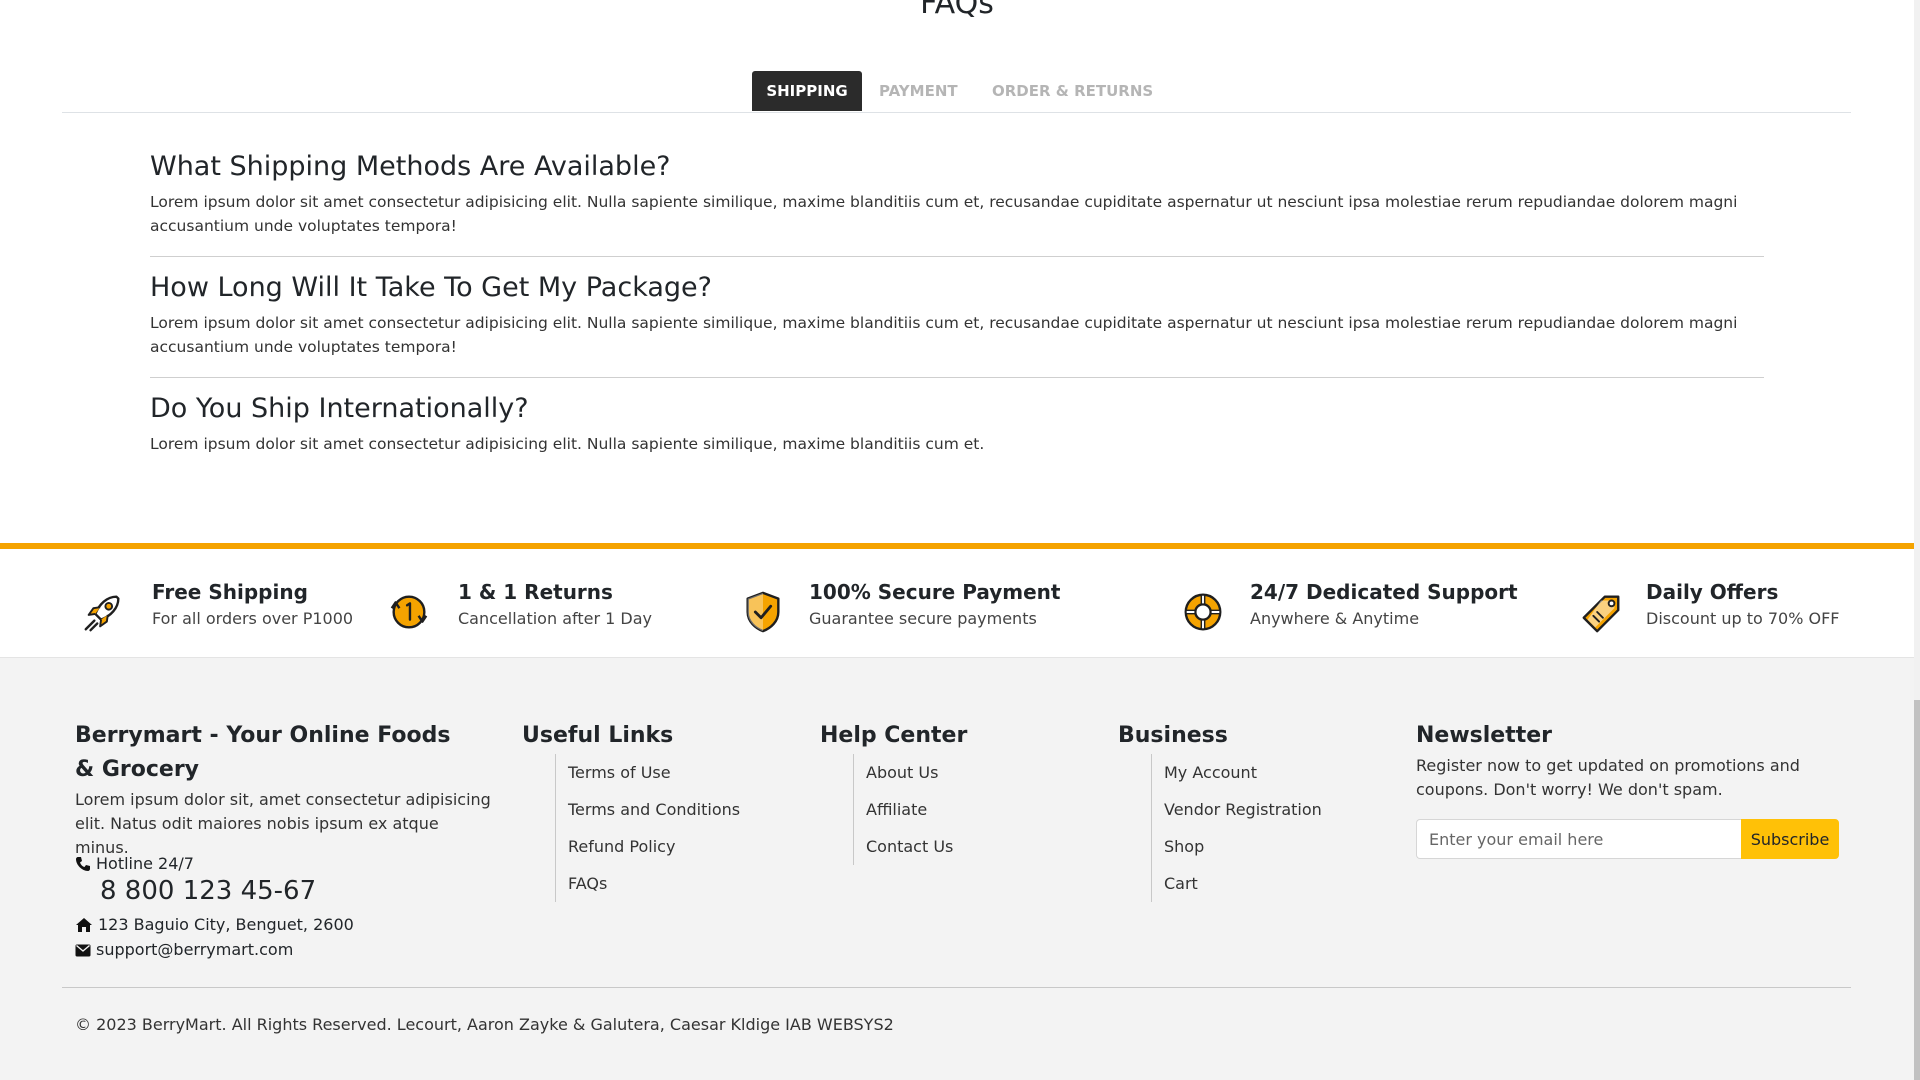  Describe the element at coordinates (410, 166) in the screenshot. I see `faq-question: What Shipping Methods Are Available?` at that location.